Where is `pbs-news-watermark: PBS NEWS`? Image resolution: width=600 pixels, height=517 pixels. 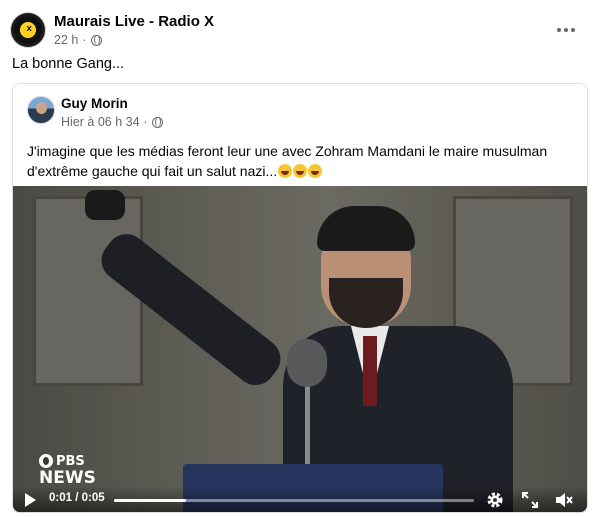
pbs-news-watermark: PBS NEWS is located at coordinates (67, 470).